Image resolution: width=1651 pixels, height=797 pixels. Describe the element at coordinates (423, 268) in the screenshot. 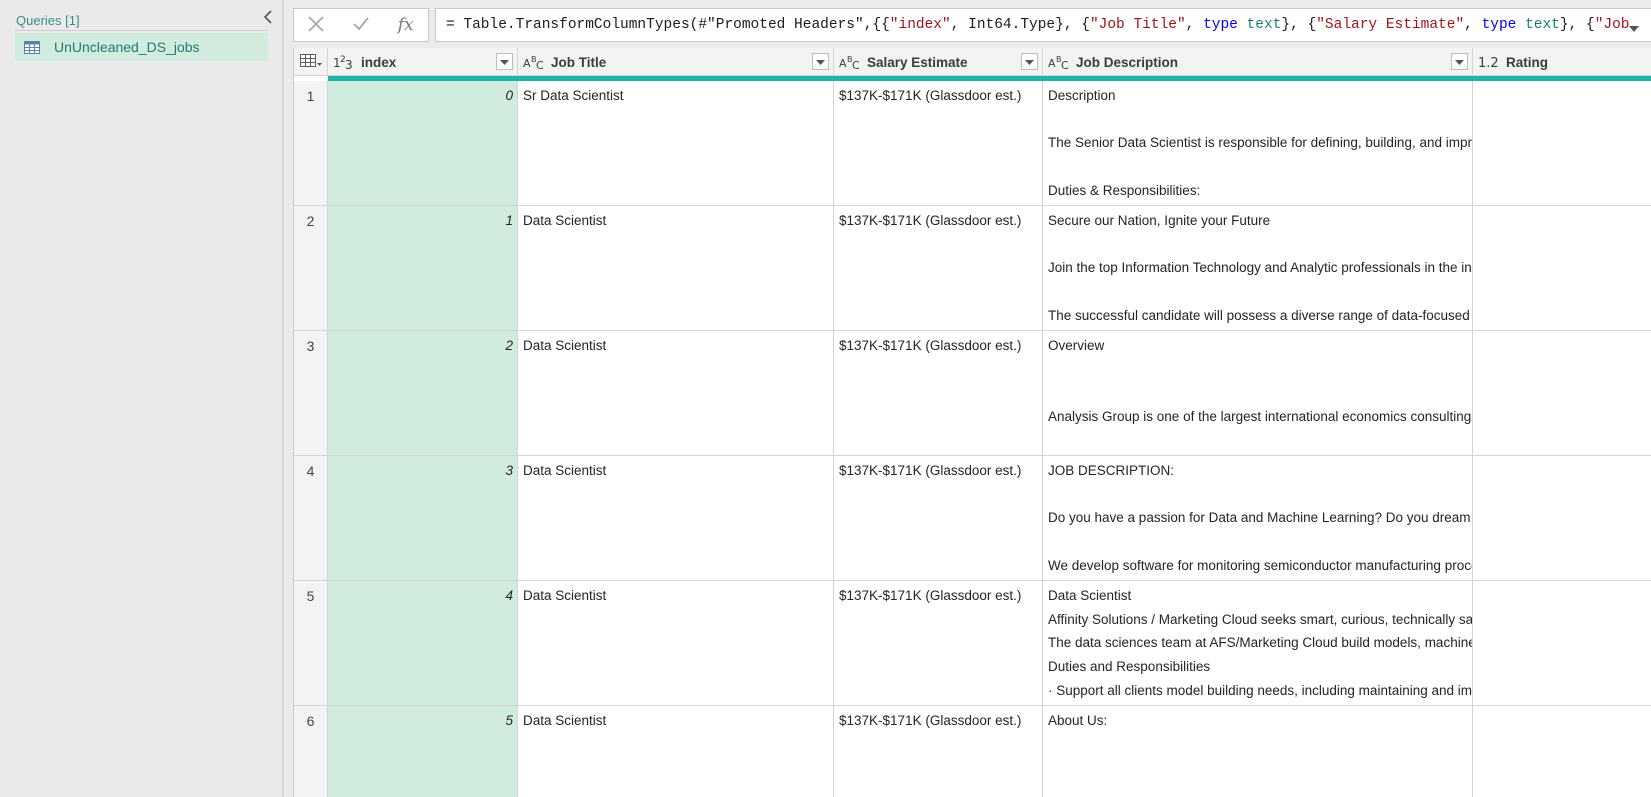

I see `cell-index: 1` at that location.